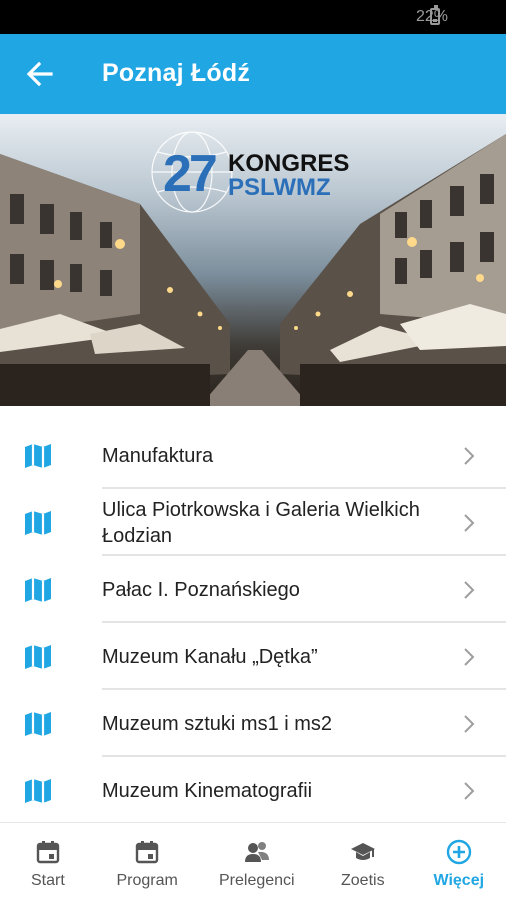 This screenshot has width=506, height=900. What do you see at coordinates (210, 656) in the screenshot?
I see `list-item-label: Muzeum Kanału „Dętka”` at bounding box center [210, 656].